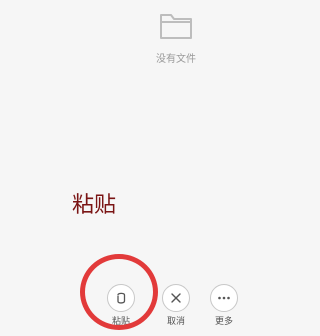 This screenshot has width=320, height=336. I want to click on folder-icon, so click(176, 26).